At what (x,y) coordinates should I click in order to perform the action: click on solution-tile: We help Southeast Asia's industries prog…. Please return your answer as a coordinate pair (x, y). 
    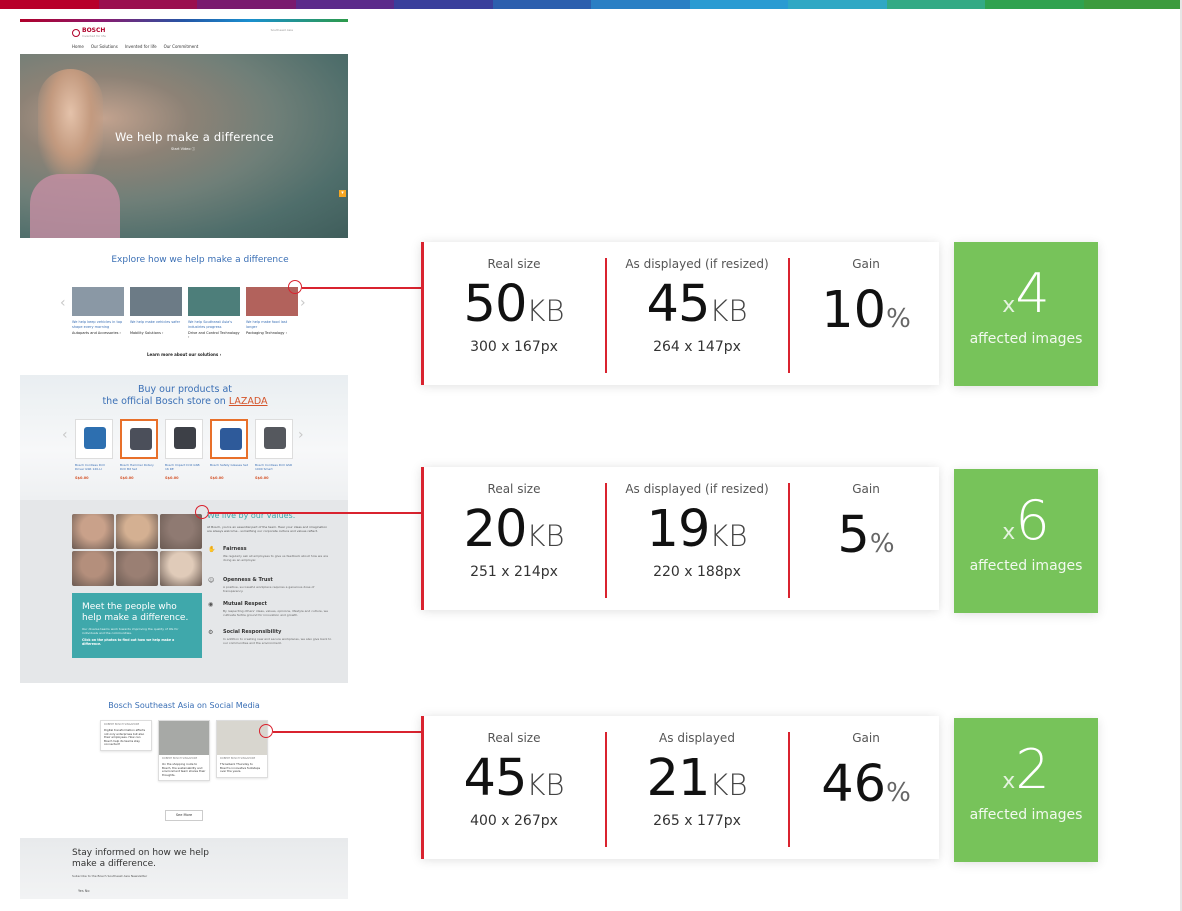
    Looking at the image, I should click on (214, 313).